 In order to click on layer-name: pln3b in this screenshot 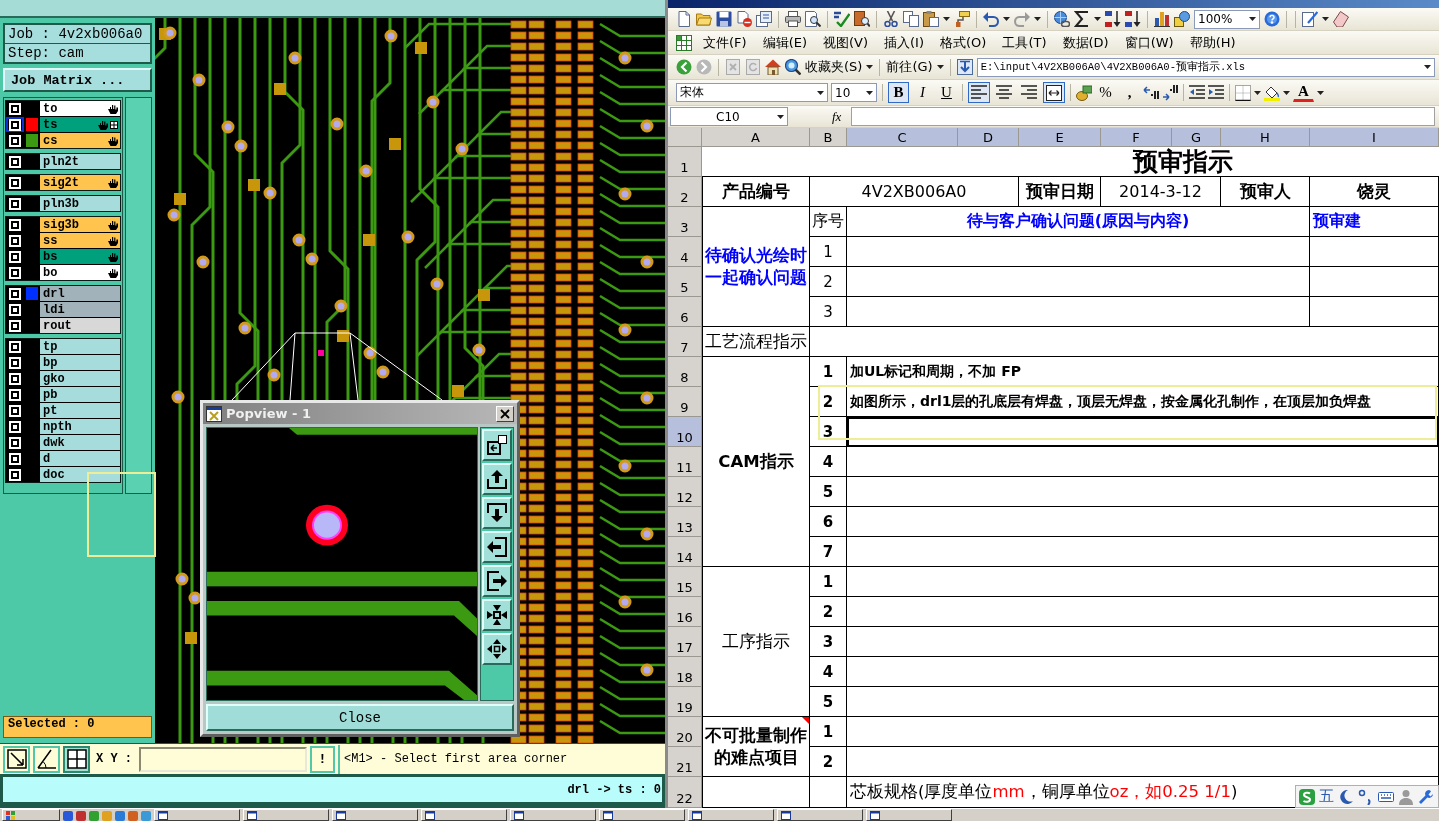, I will do `click(80, 203)`.